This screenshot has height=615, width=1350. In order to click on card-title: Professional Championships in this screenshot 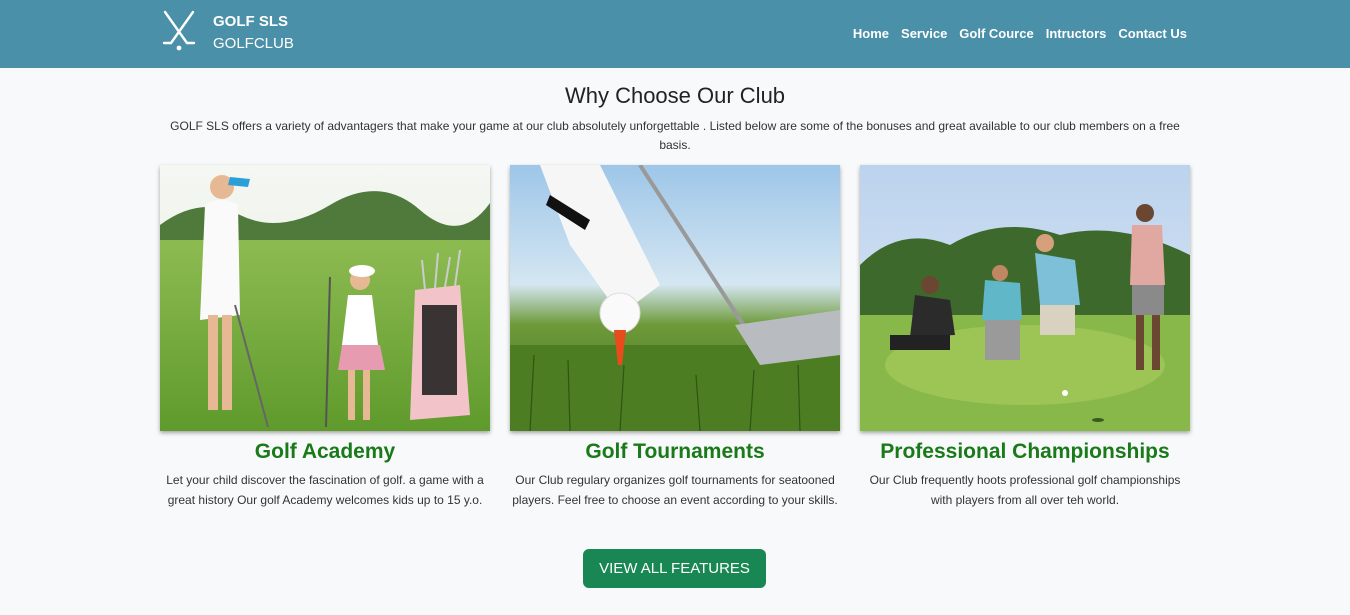, I will do `click(1025, 451)`.